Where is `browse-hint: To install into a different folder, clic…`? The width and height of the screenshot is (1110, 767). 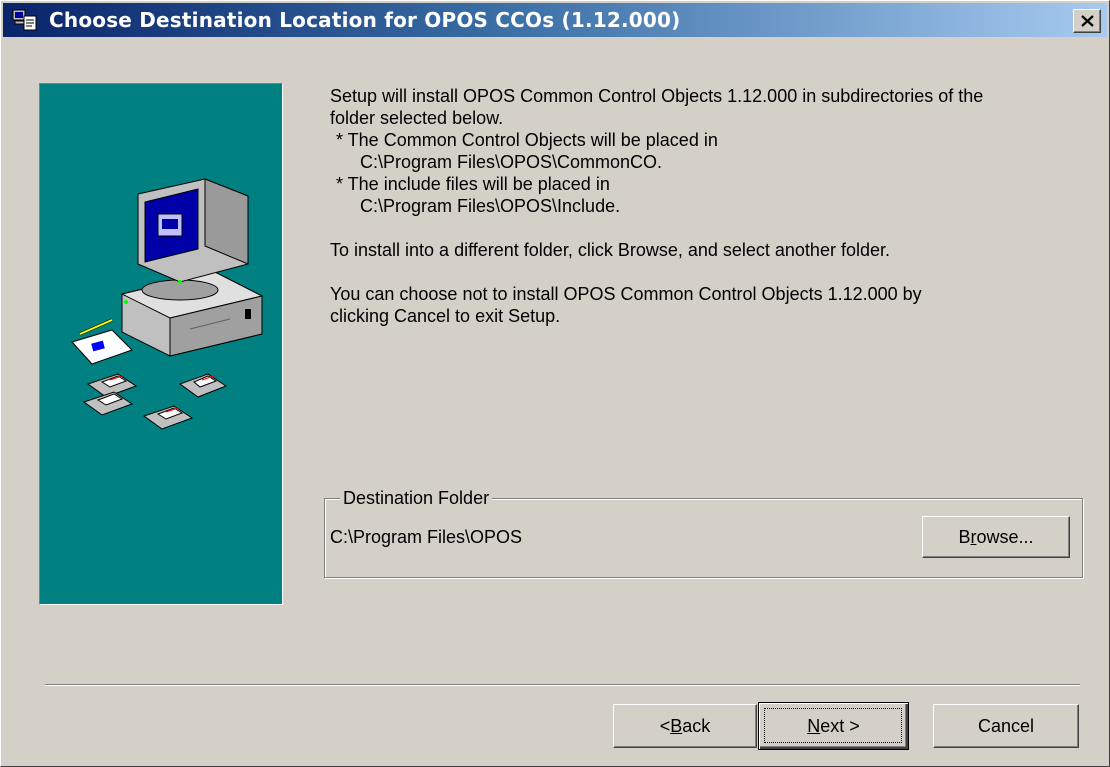 browse-hint: To install into a different folder, clic… is located at coordinates (610, 250).